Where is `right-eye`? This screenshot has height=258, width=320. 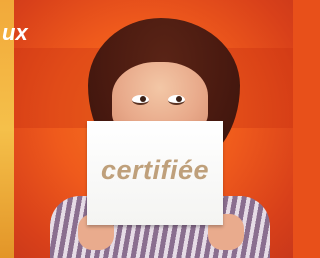 right-eye is located at coordinates (176, 100).